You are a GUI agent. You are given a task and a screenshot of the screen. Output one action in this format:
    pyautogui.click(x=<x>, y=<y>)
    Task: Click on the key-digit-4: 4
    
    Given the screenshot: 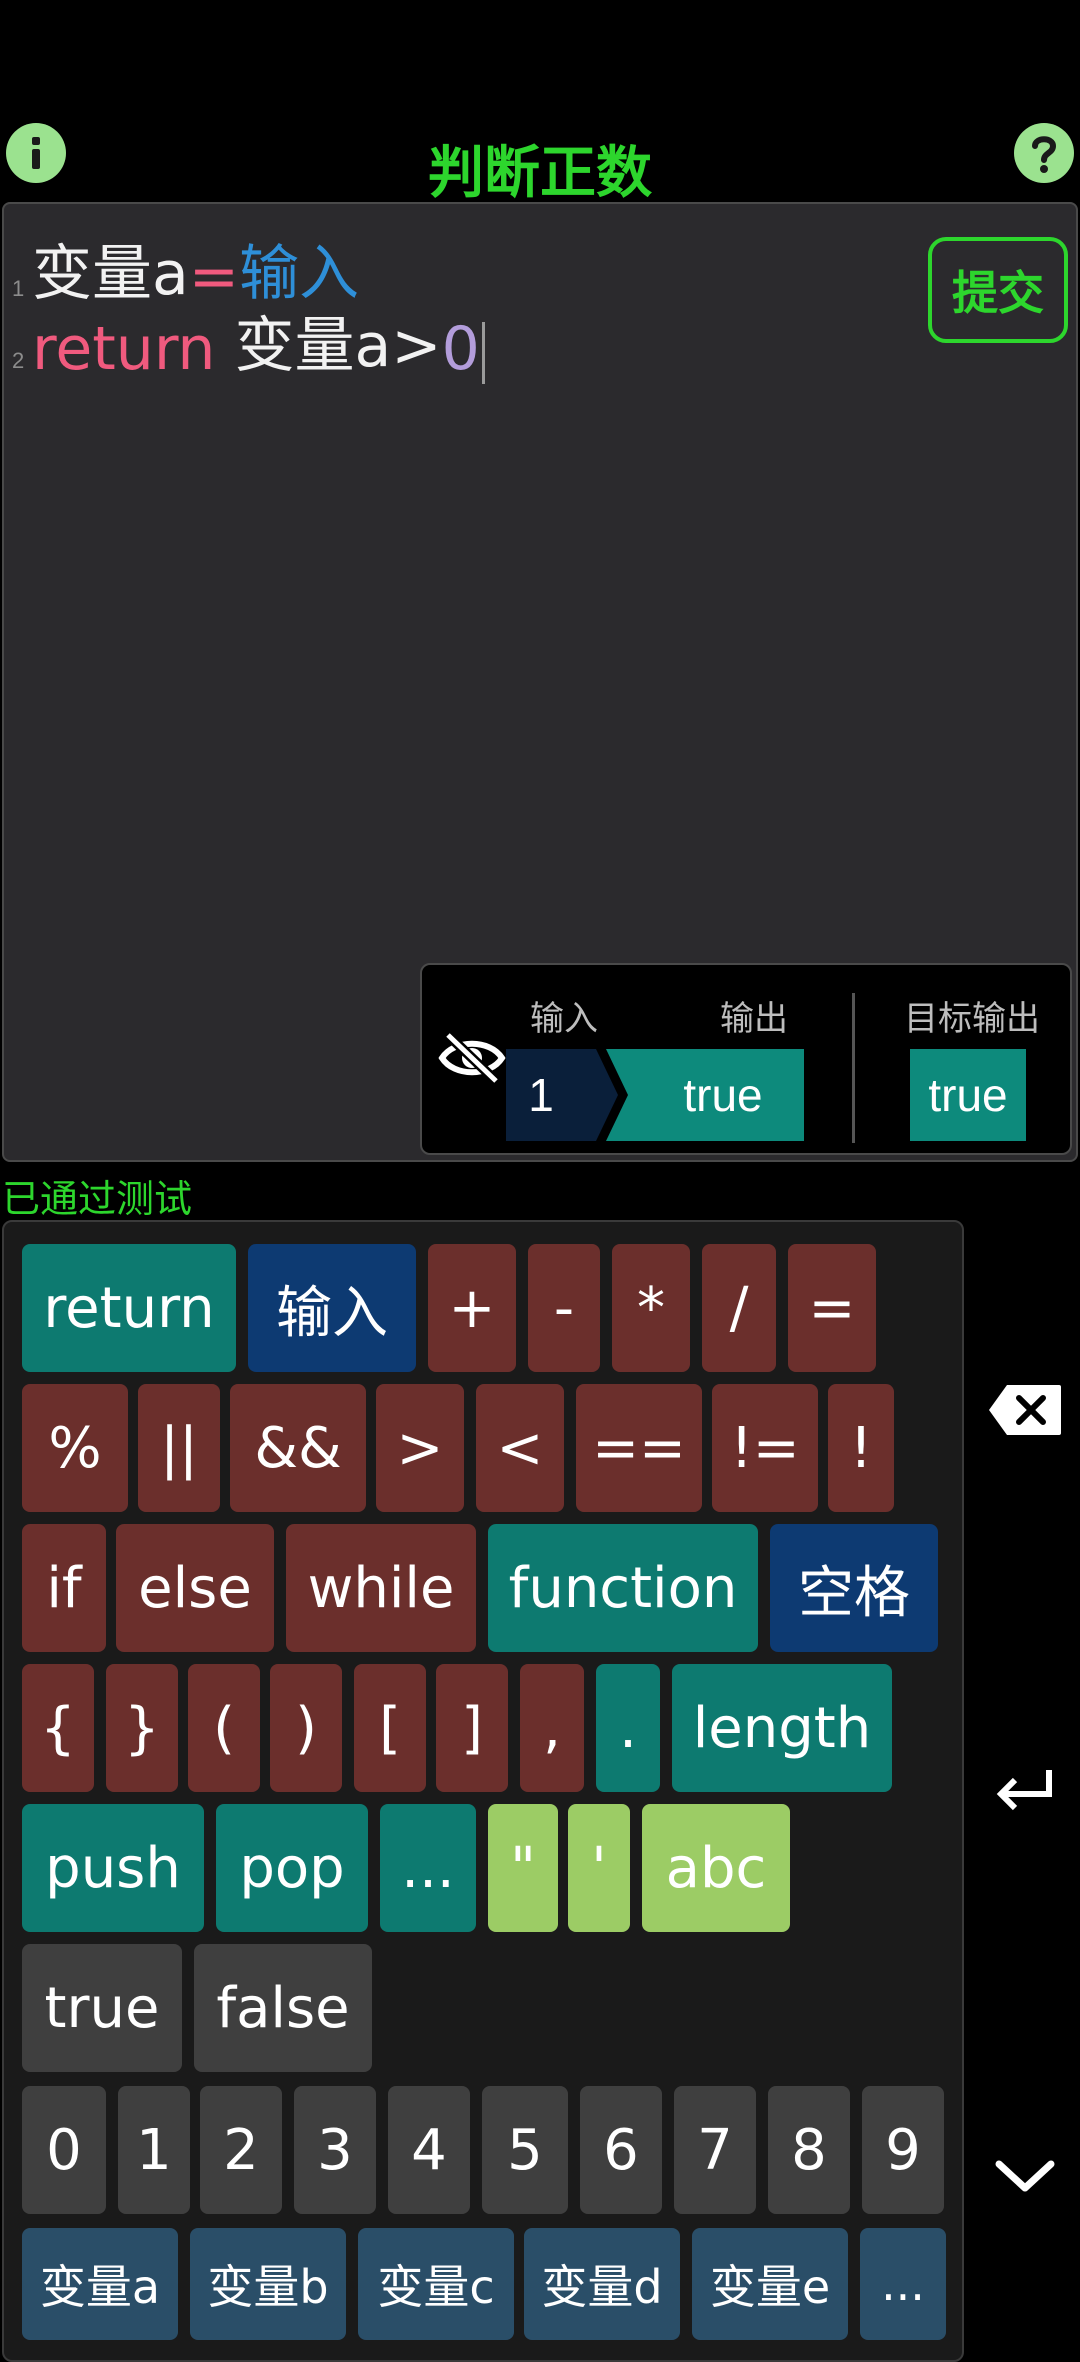 What is the action you would take?
    pyautogui.click(x=429, y=2150)
    